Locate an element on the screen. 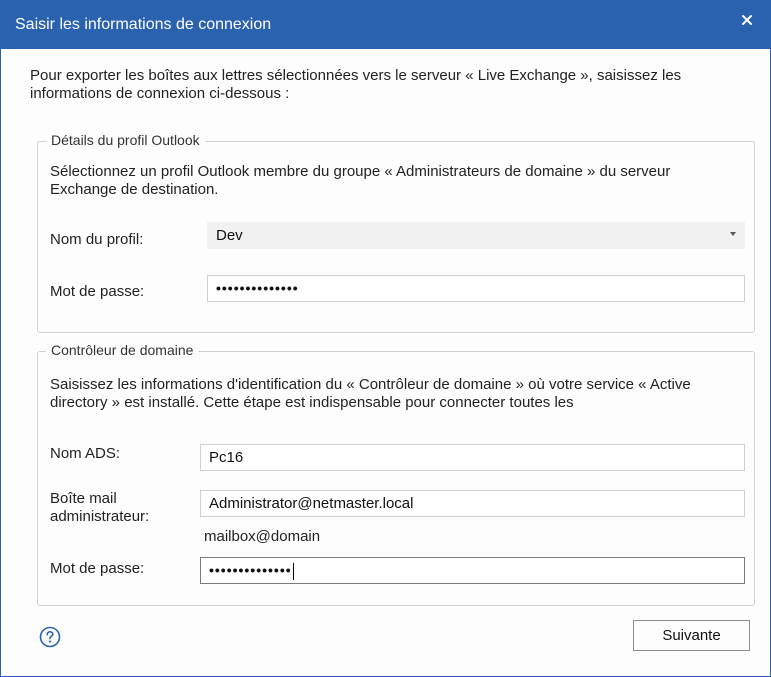 The height and width of the screenshot is (677, 771). chevron-down-icon is located at coordinates (733, 234).